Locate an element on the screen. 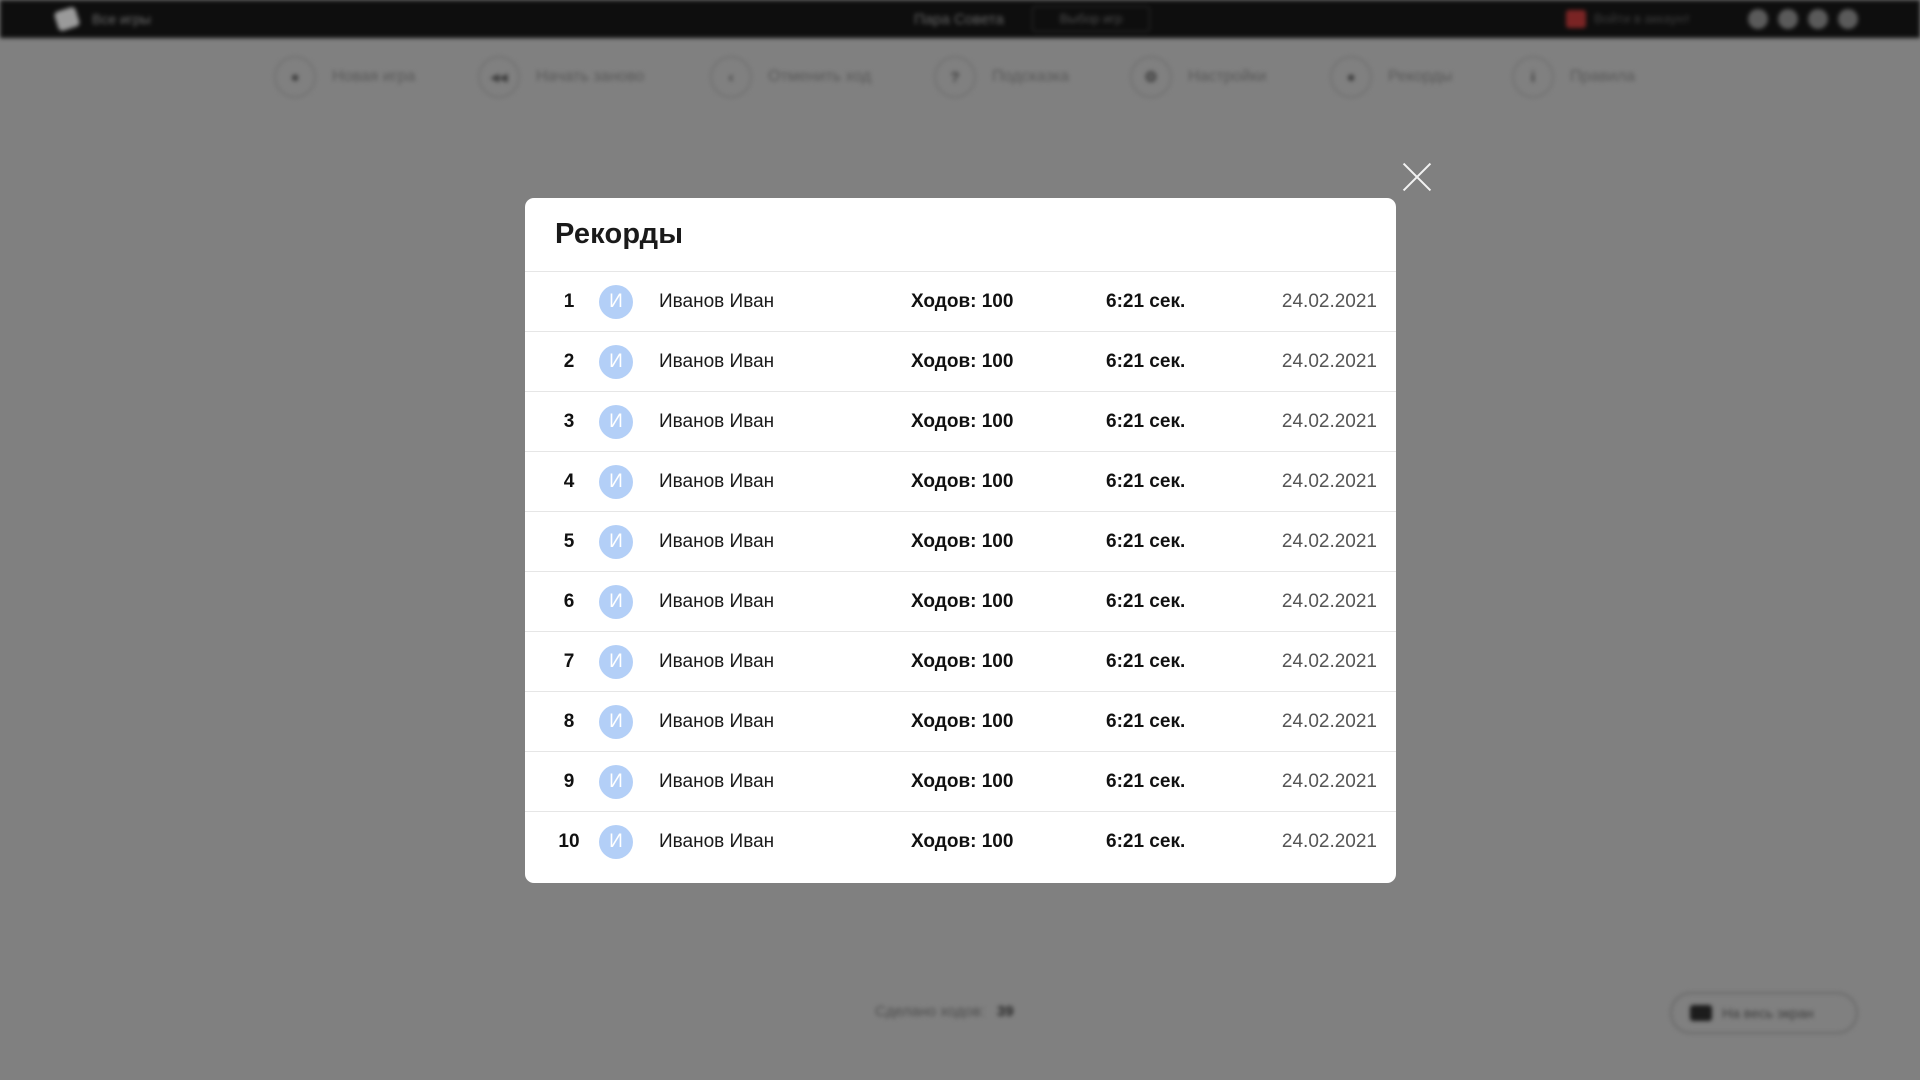 The height and width of the screenshot is (1080, 1920). toolbar-label: Настройки is located at coordinates (1227, 76).